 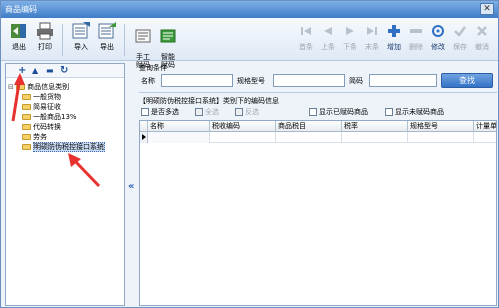 What do you see at coordinates (403, 80) in the screenshot?
I see `short-code-input` at bounding box center [403, 80].